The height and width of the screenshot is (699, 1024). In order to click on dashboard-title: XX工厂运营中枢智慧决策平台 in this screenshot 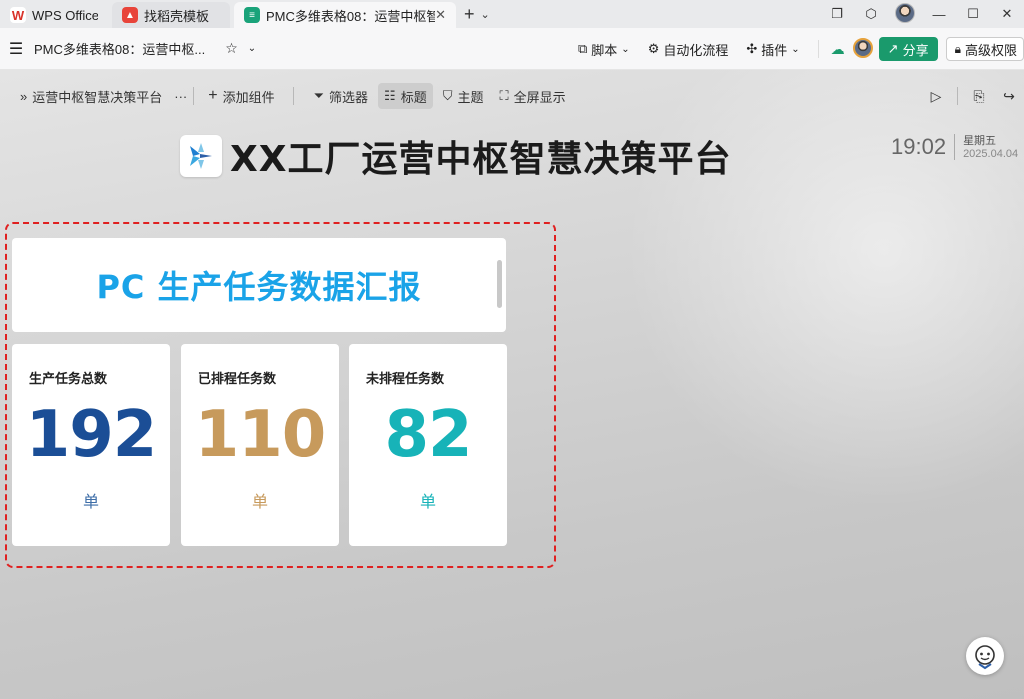, I will do `click(456, 156)`.